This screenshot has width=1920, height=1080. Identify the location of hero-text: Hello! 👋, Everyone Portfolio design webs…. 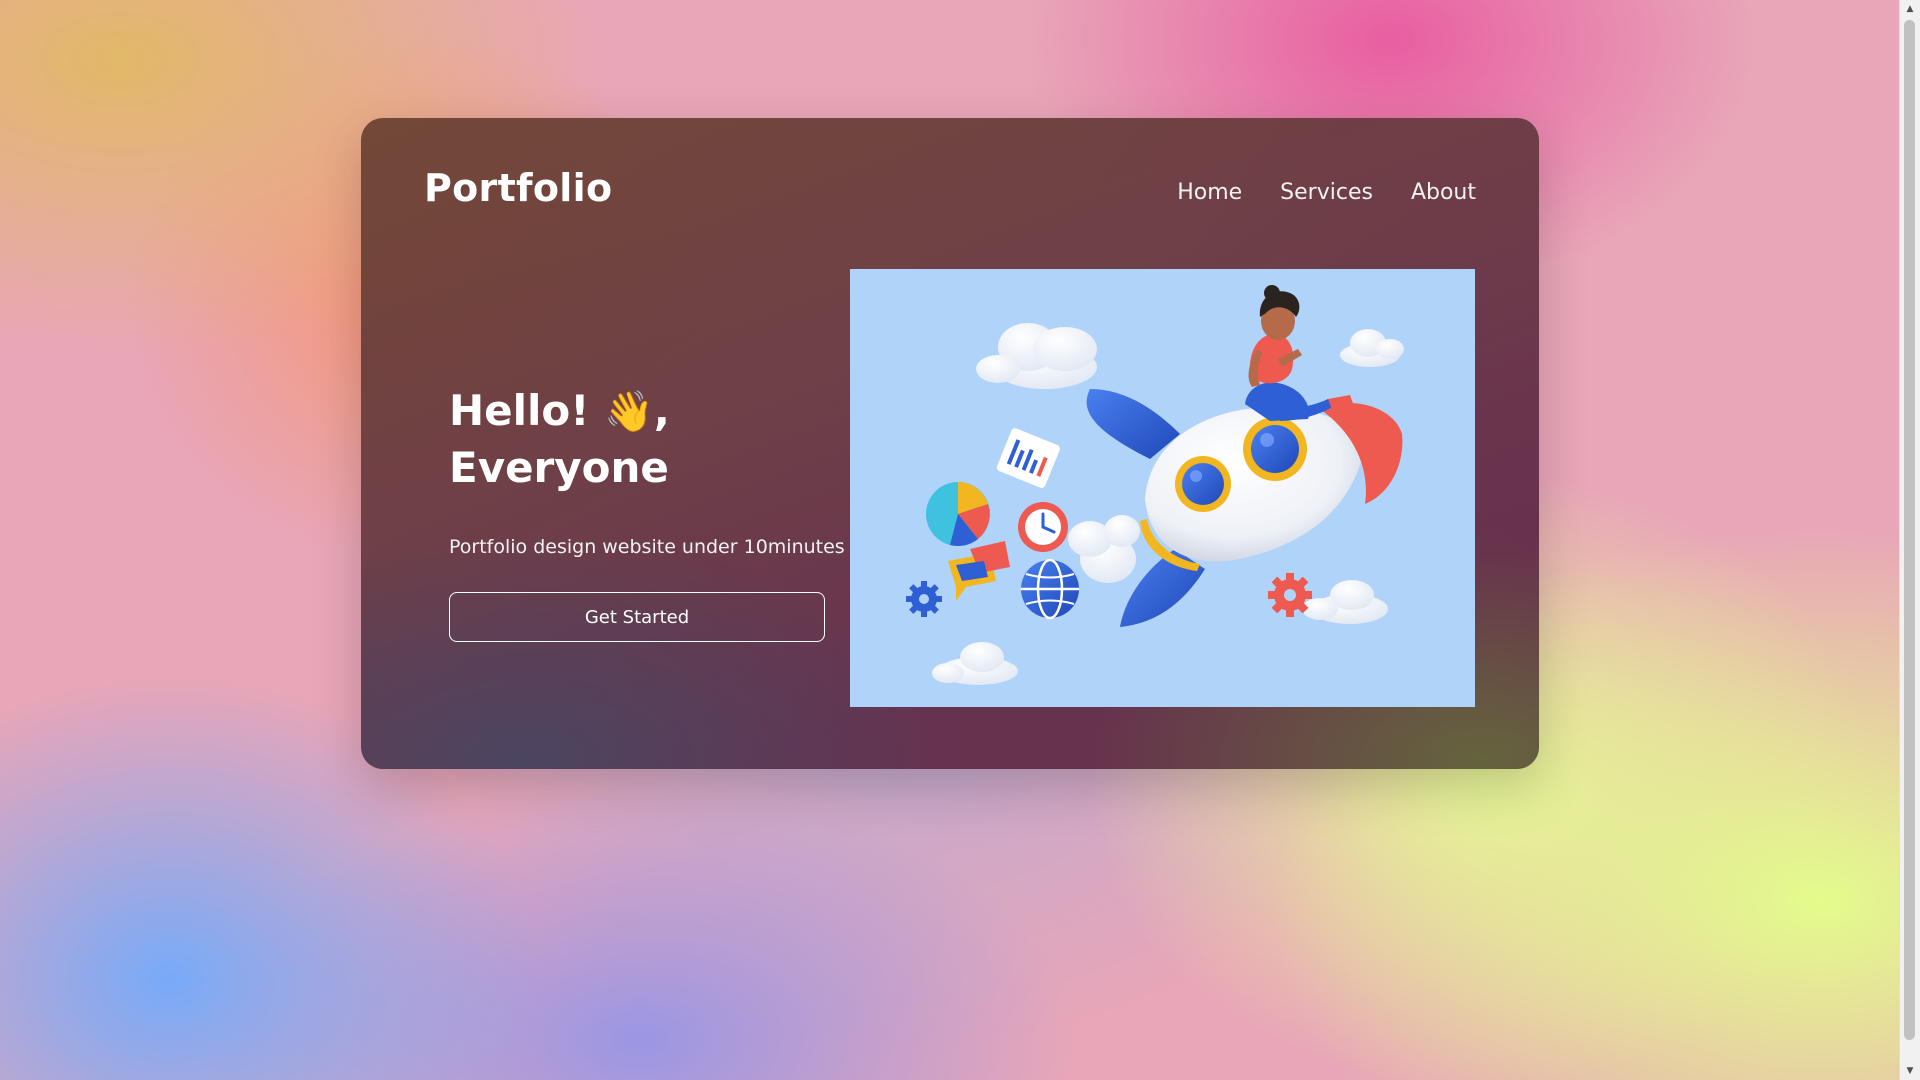
(647, 512).